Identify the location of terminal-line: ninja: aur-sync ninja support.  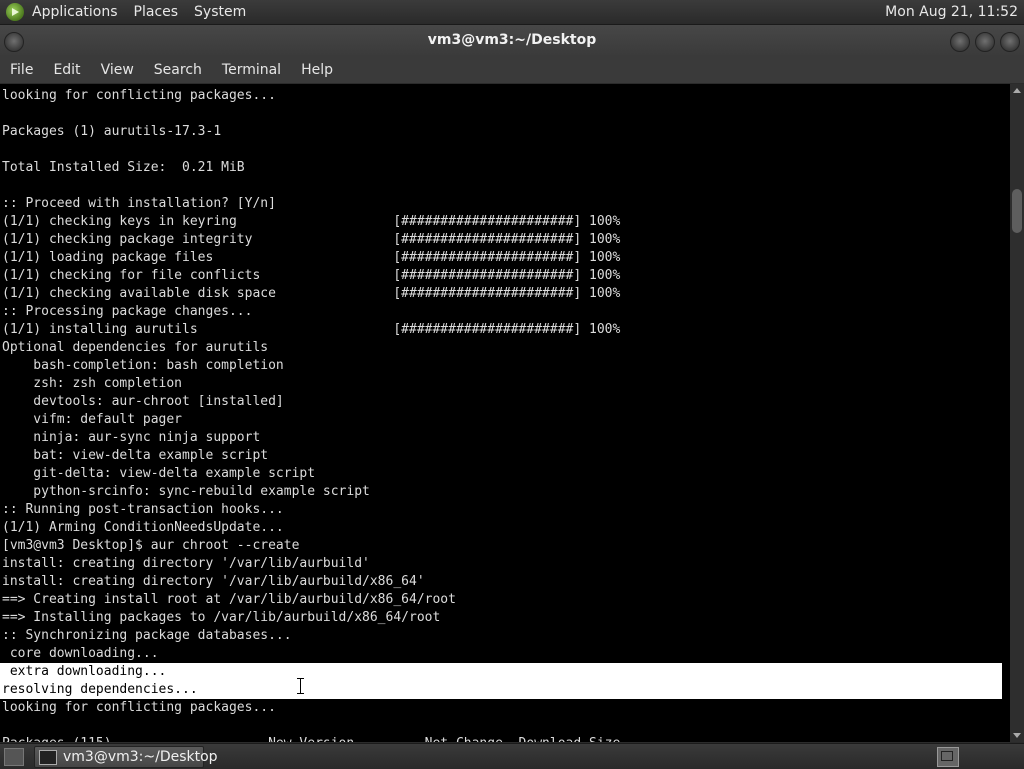
(131, 437).